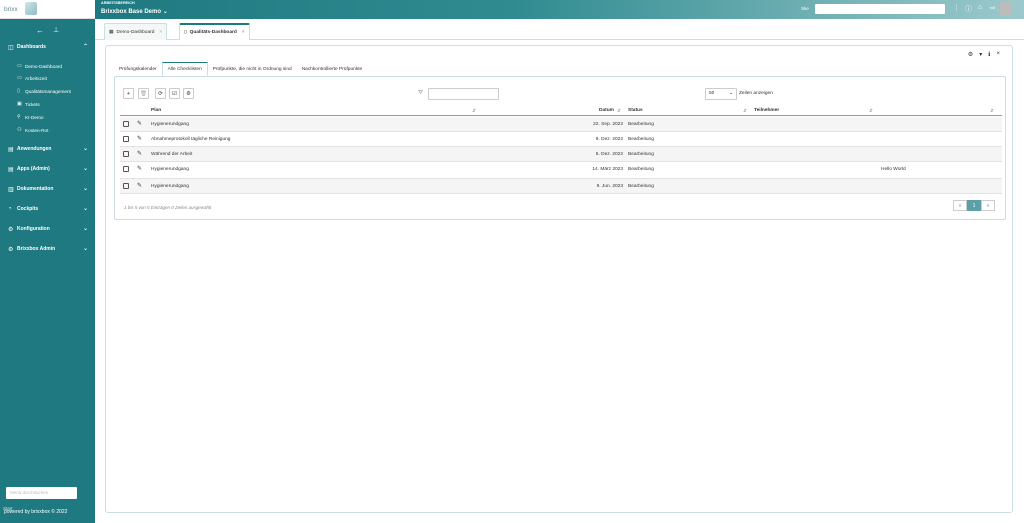 This screenshot has width=1024, height=523. Describe the element at coordinates (721, 94) in the screenshot. I see `rows-per-page-select: 50 ⌄` at that location.